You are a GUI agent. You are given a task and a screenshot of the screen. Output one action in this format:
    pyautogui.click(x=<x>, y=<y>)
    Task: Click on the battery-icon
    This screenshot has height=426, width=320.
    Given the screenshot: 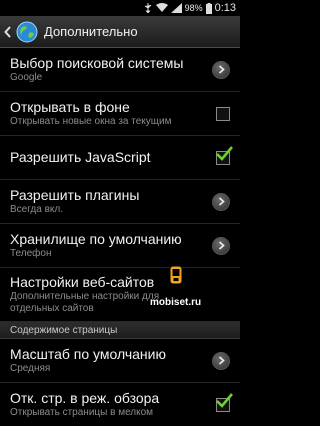 What is the action you would take?
    pyautogui.click(x=208, y=8)
    